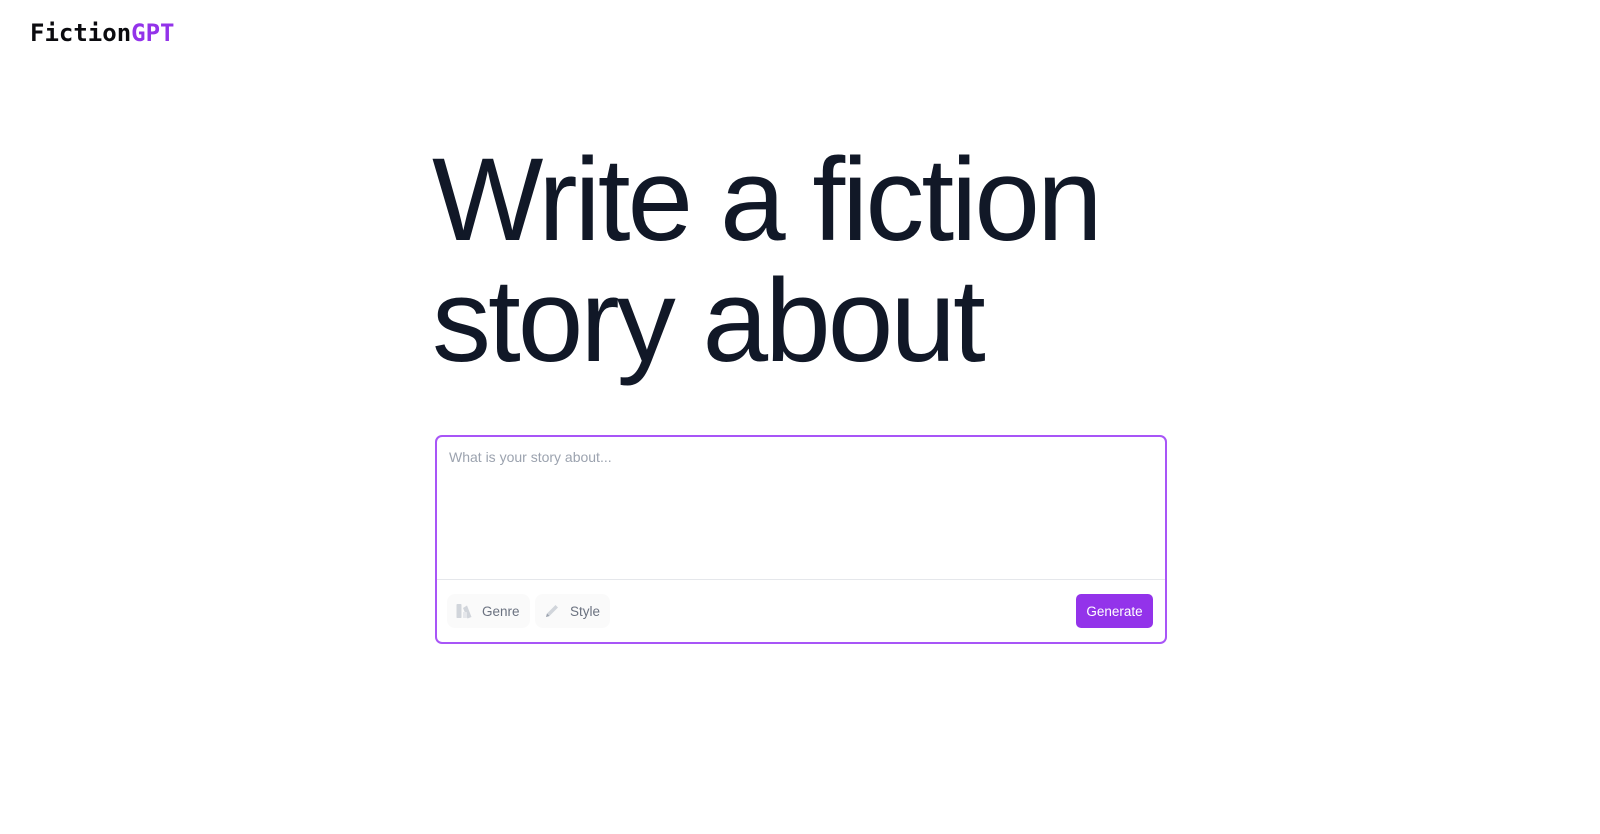 This screenshot has height=834, width=1600. What do you see at coordinates (81, 33) in the screenshot?
I see `logo-text-main: Fiction` at bounding box center [81, 33].